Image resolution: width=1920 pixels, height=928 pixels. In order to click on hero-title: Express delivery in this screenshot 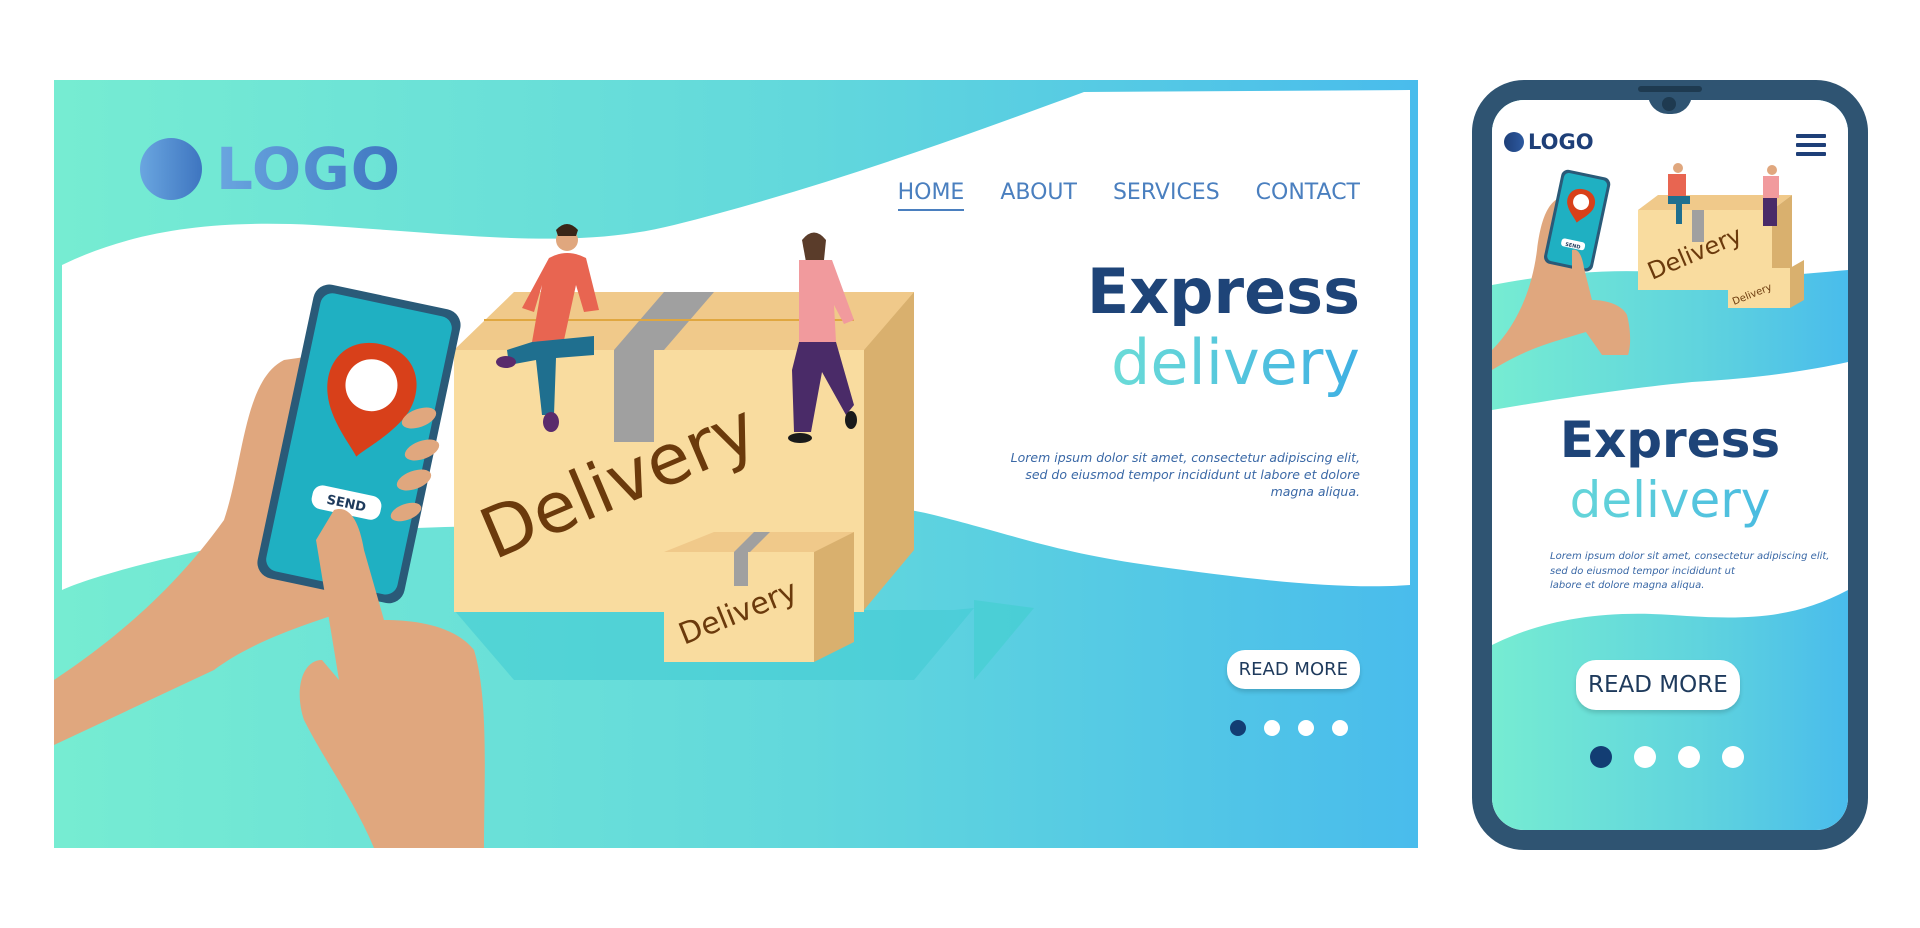, I will do `click(1223, 327)`.